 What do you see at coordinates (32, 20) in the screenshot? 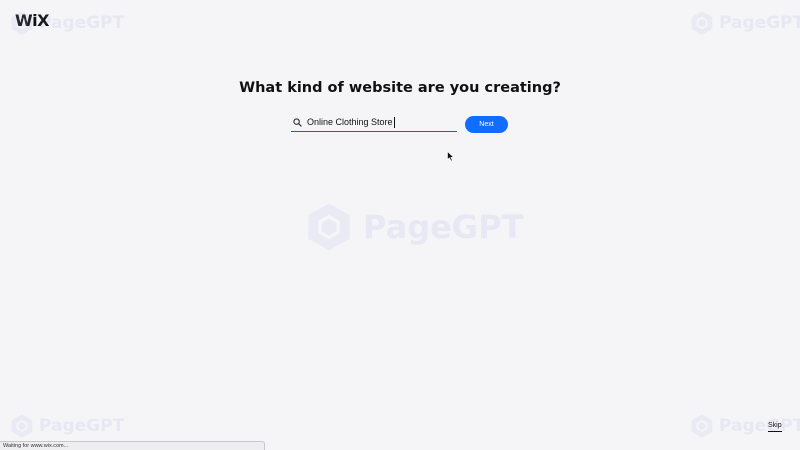
I see `wix-logo: WiX` at bounding box center [32, 20].